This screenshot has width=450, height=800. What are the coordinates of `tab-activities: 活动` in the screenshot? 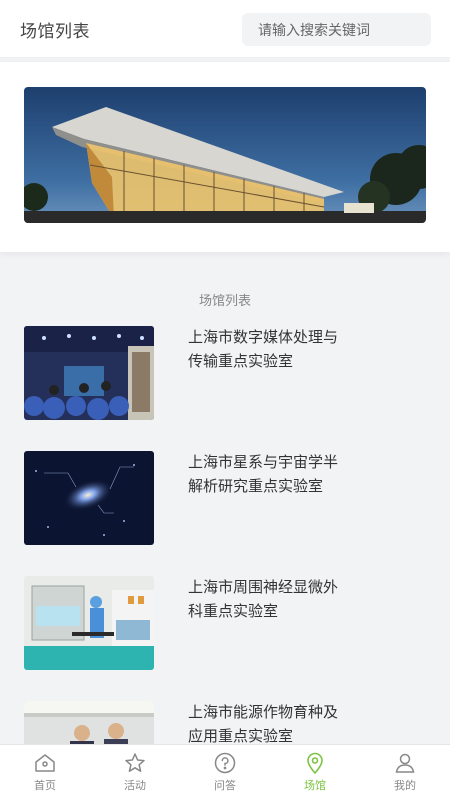 It's located at (135, 772).